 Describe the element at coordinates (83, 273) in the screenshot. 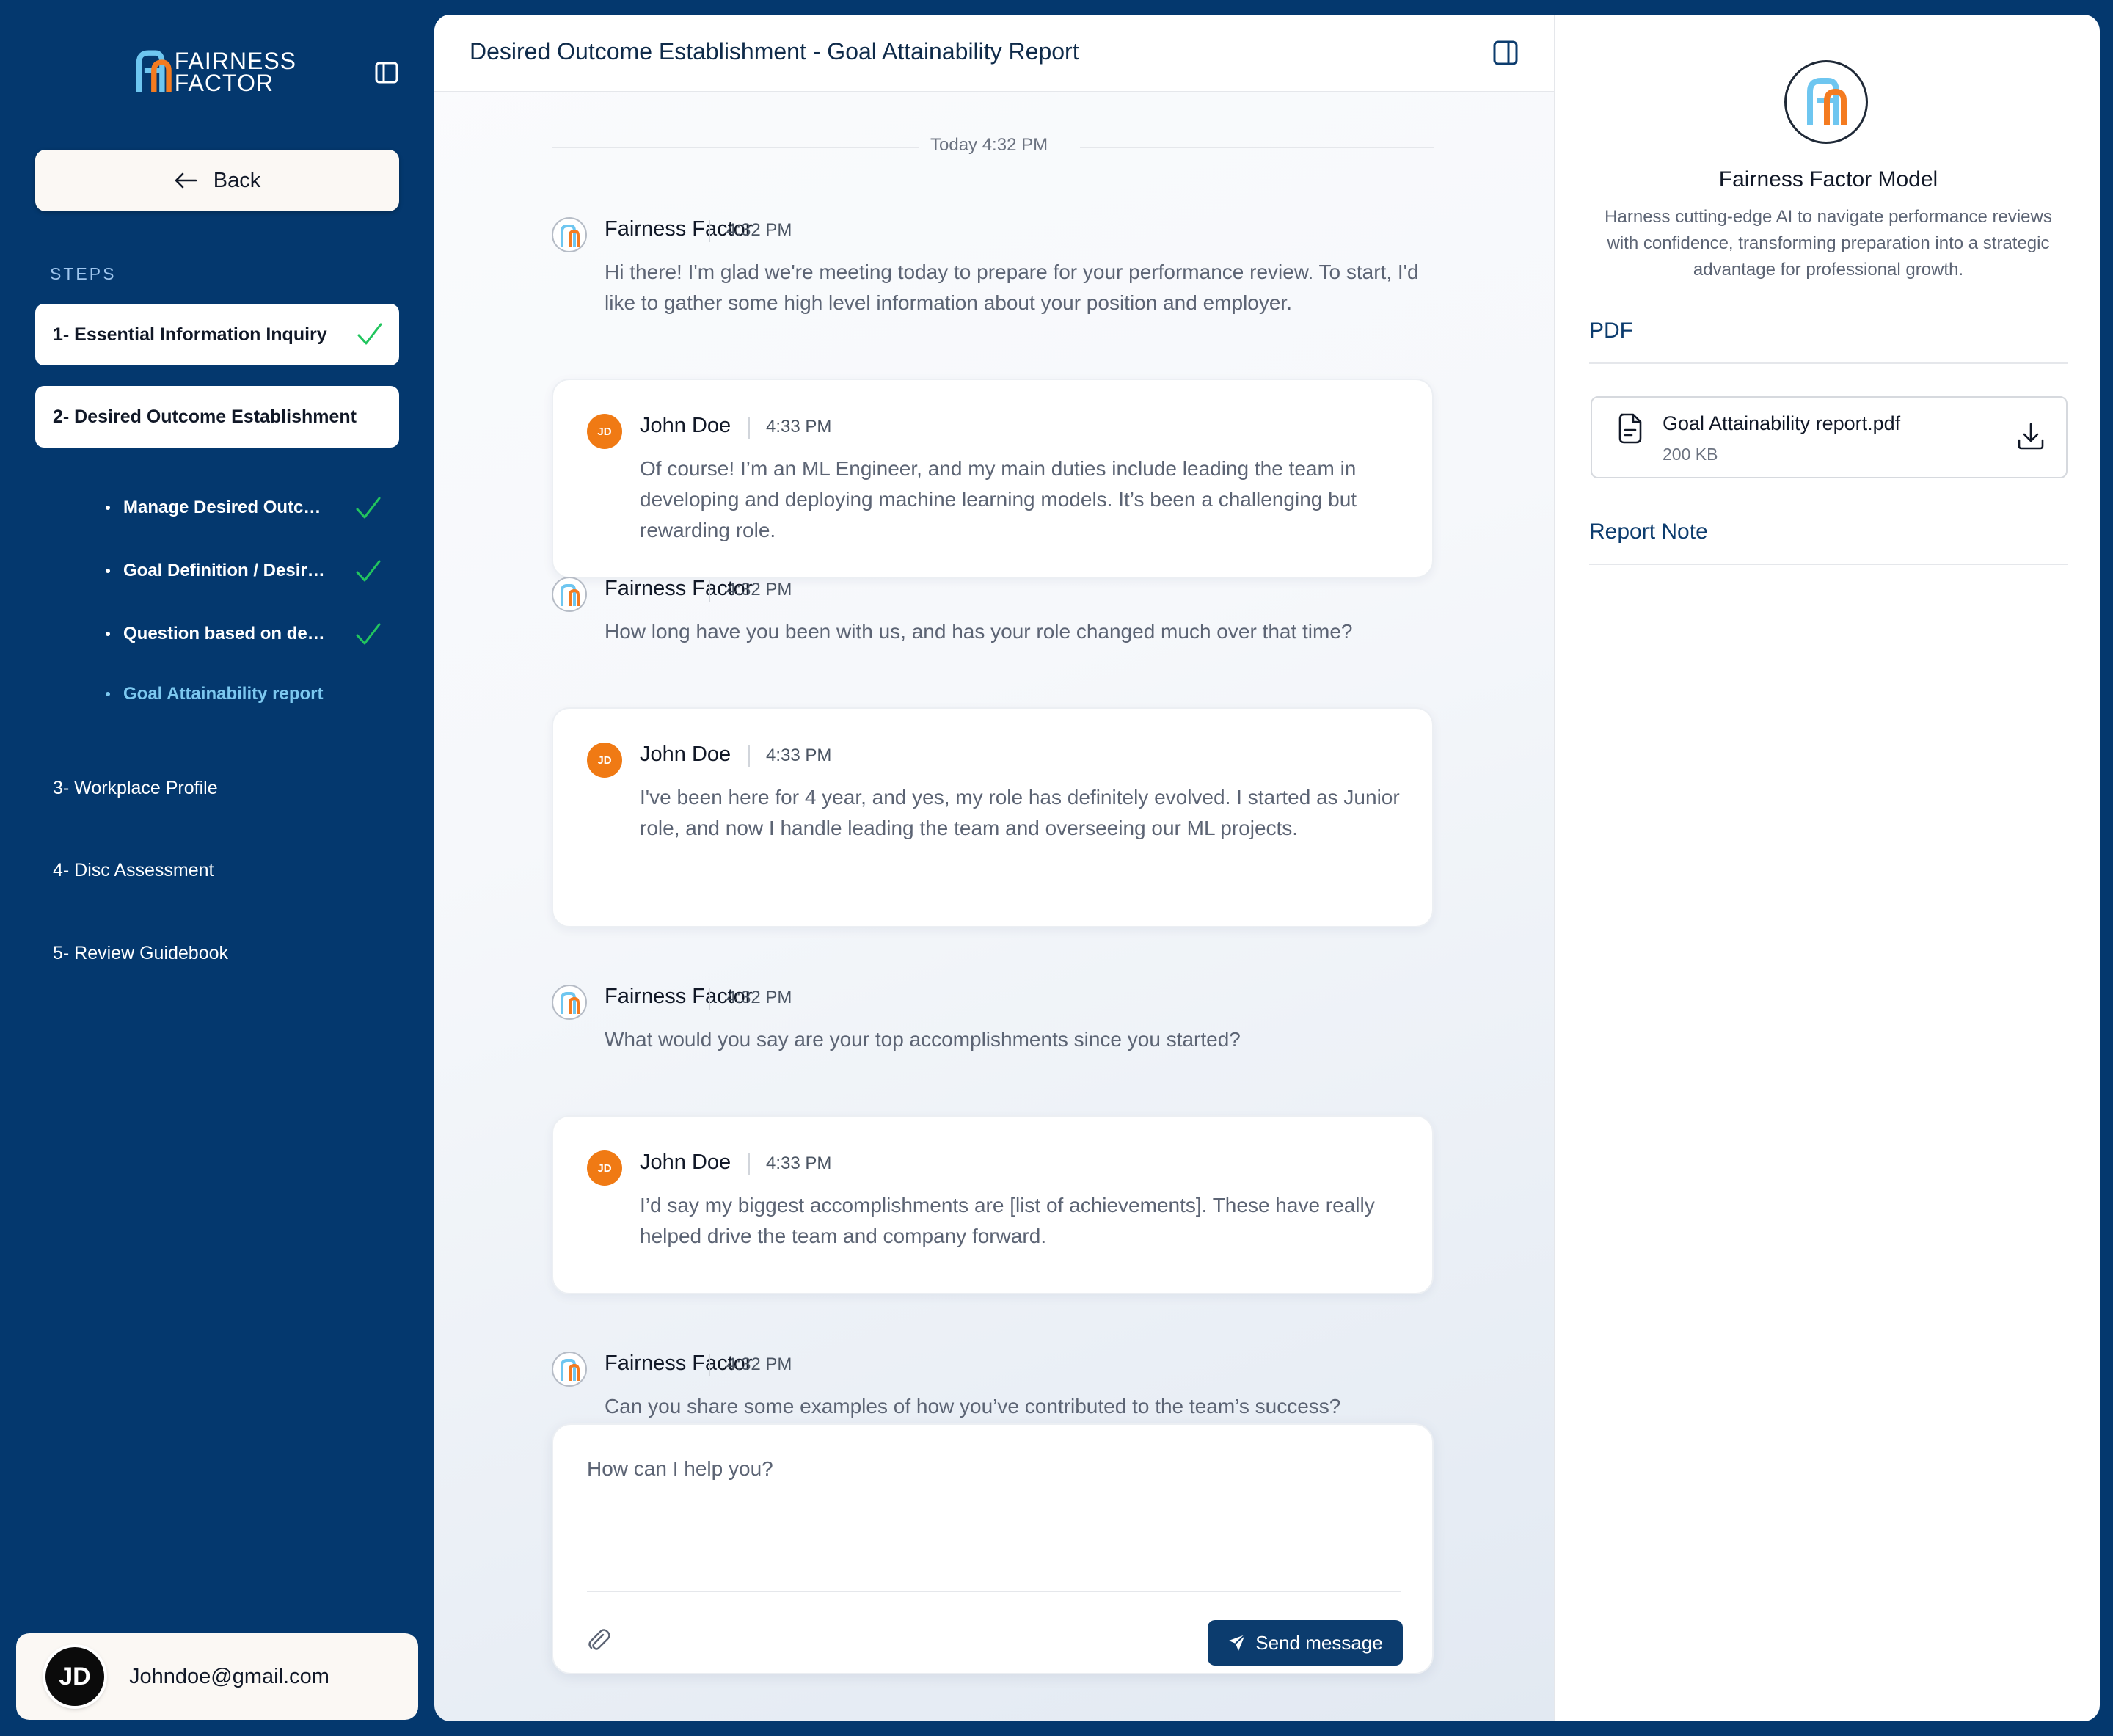

I see `steps-heading: STEPS` at that location.